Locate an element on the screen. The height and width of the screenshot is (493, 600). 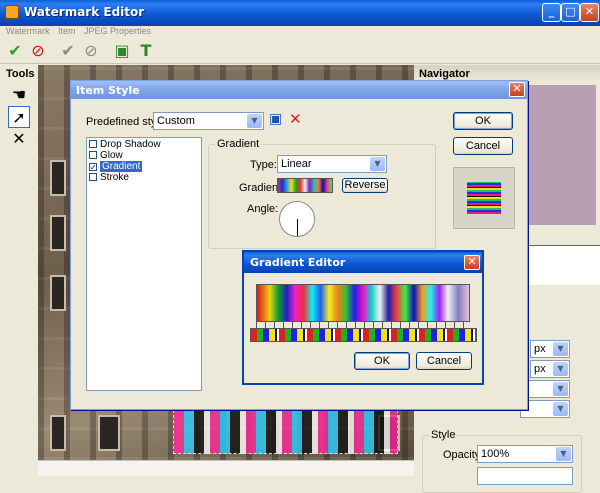
angle-dial is located at coordinates (297, 219).